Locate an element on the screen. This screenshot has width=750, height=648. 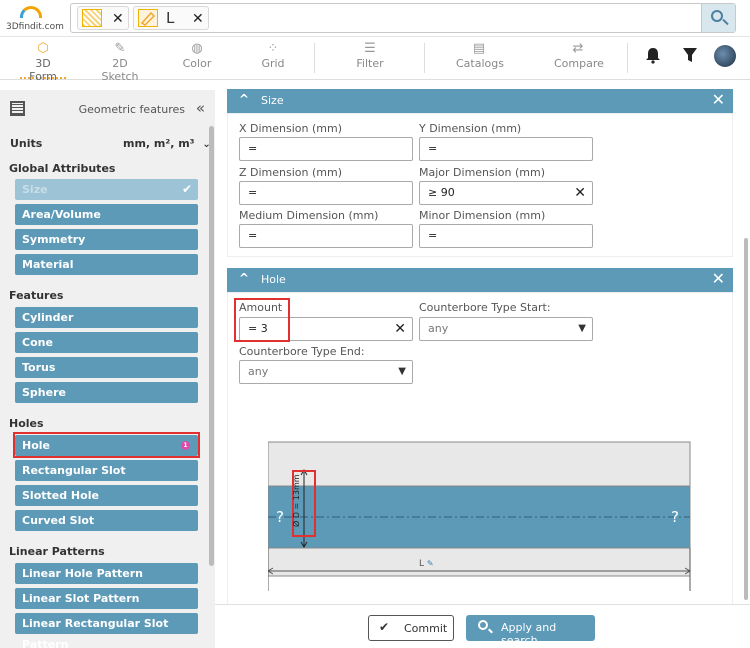
sidebar-item-label: Symmetry is located at coordinates (54, 239).